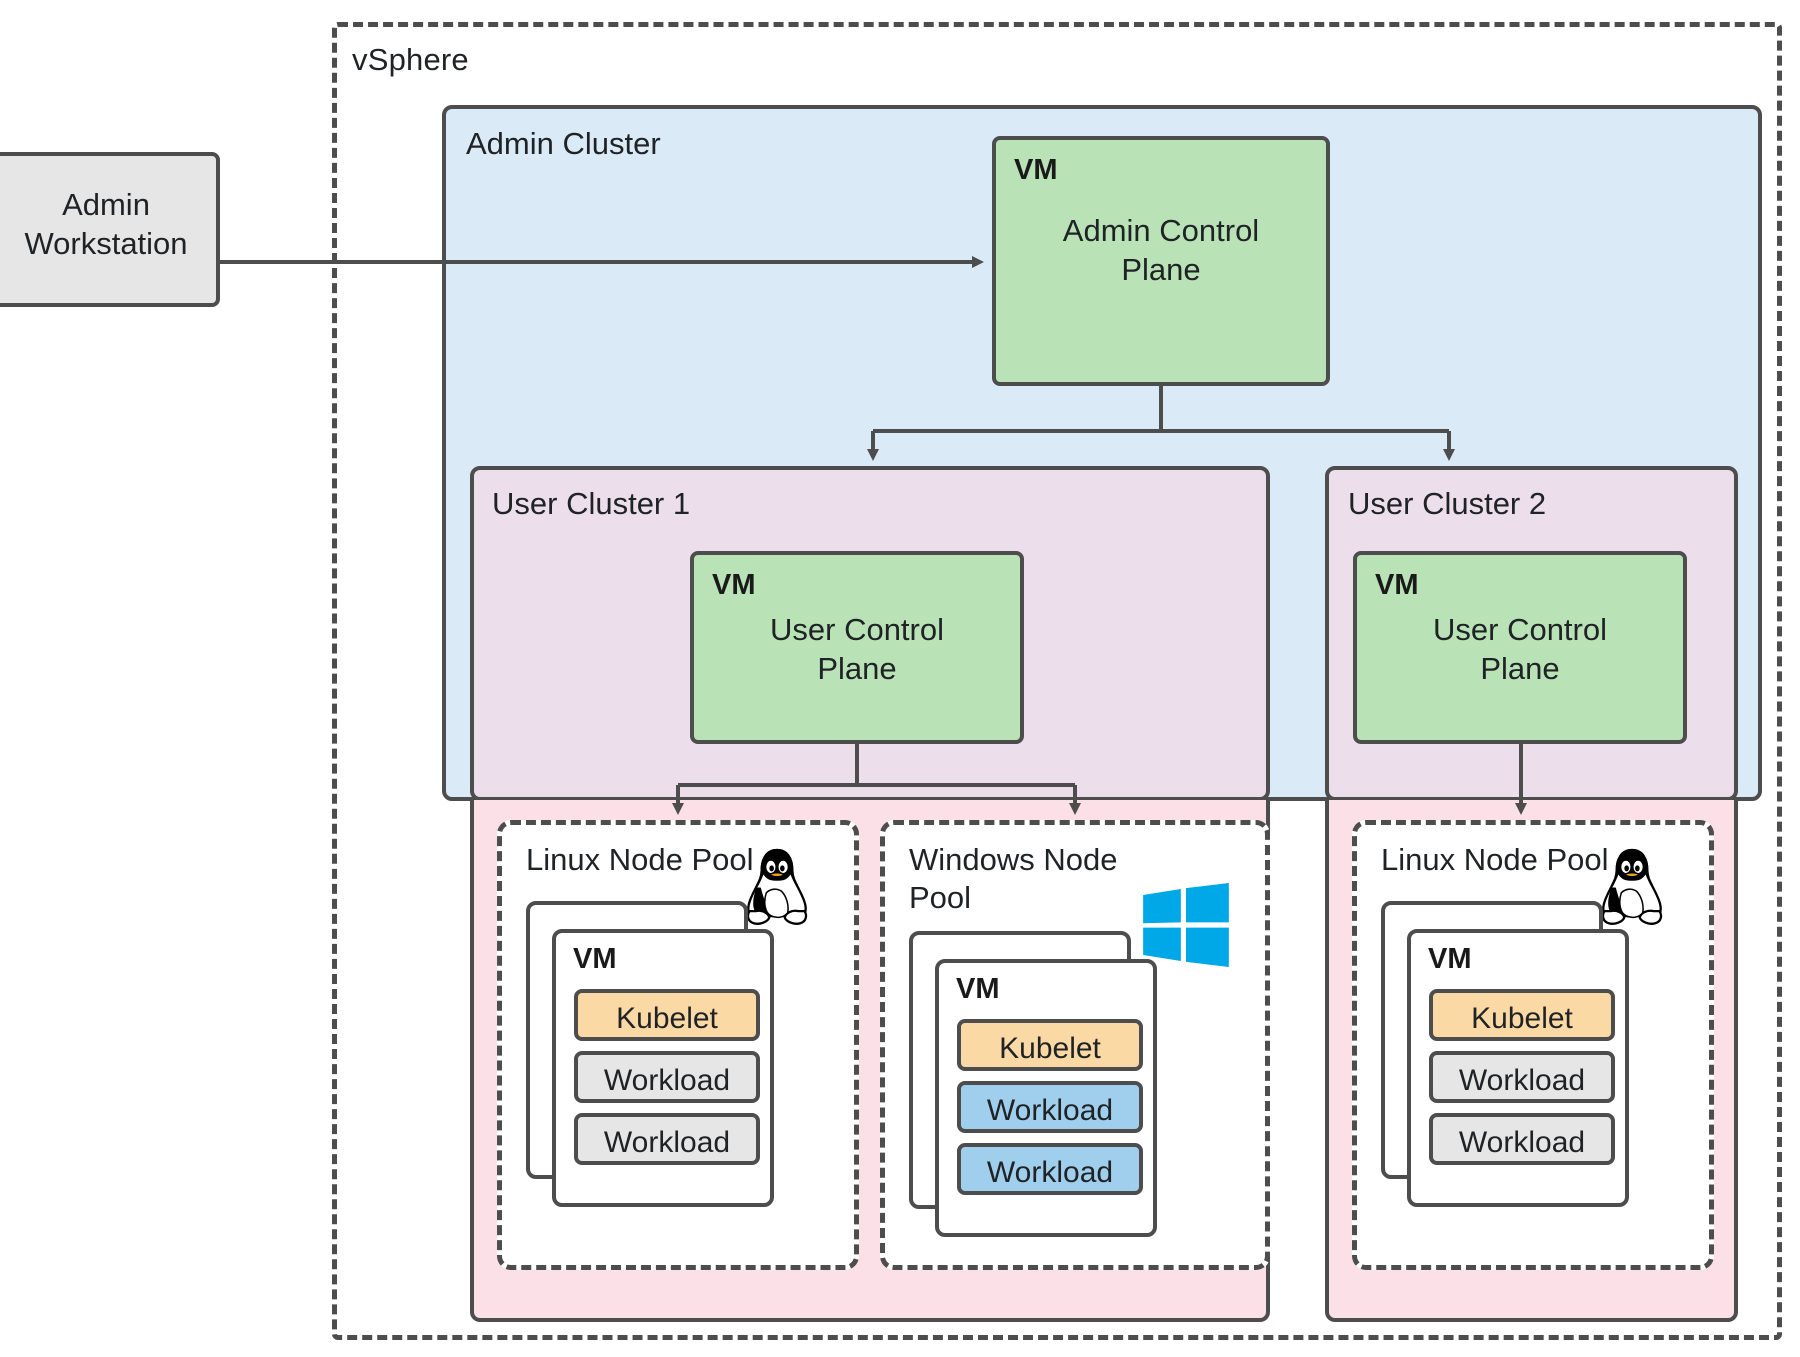 The image size is (1800, 1357). I want to click on admin-control-plane-label: Admin Control Plane, so click(1161, 250).